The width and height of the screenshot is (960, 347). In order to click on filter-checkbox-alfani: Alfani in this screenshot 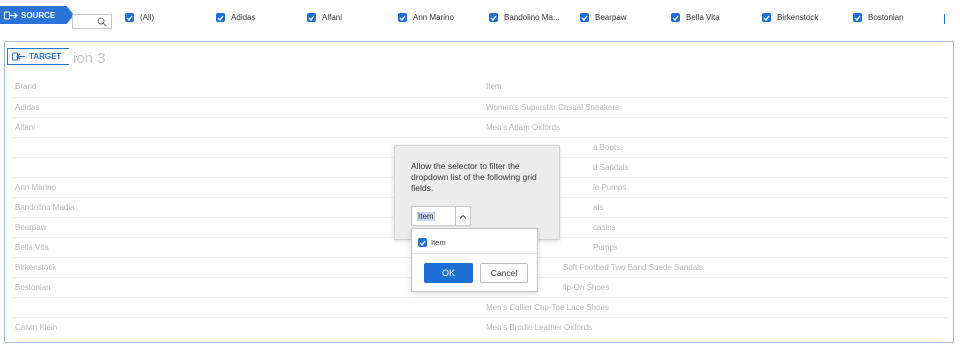, I will do `click(324, 17)`.